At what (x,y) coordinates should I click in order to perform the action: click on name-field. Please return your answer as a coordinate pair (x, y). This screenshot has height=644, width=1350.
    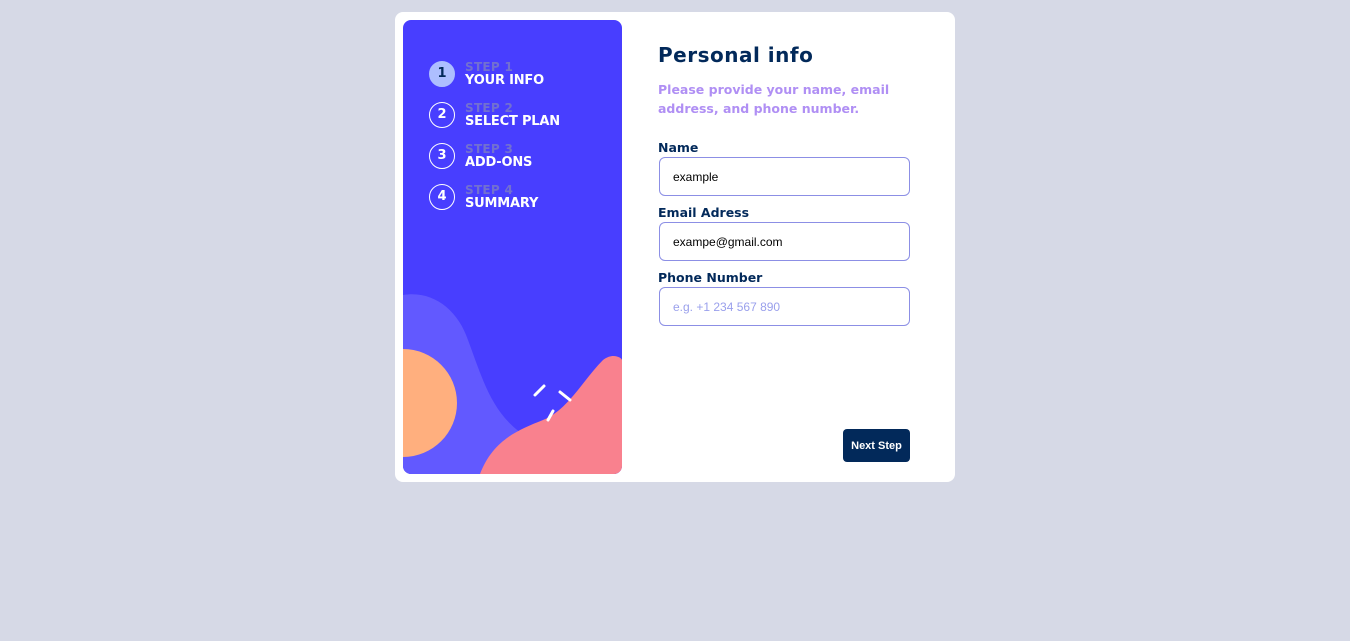
    Looking at the image, I should click on (784, 176).